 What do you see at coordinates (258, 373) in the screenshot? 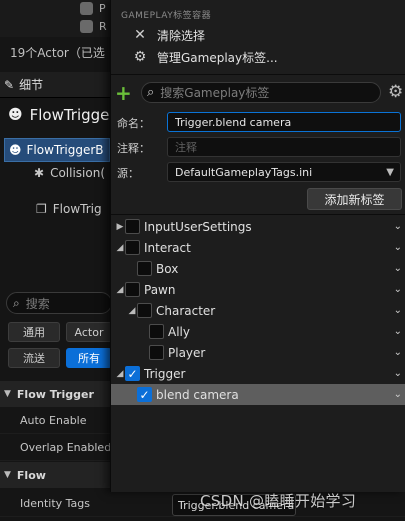
I see `tag-row: ◢ ✓ Trigger ⌄` at bounding box center [258, 373].